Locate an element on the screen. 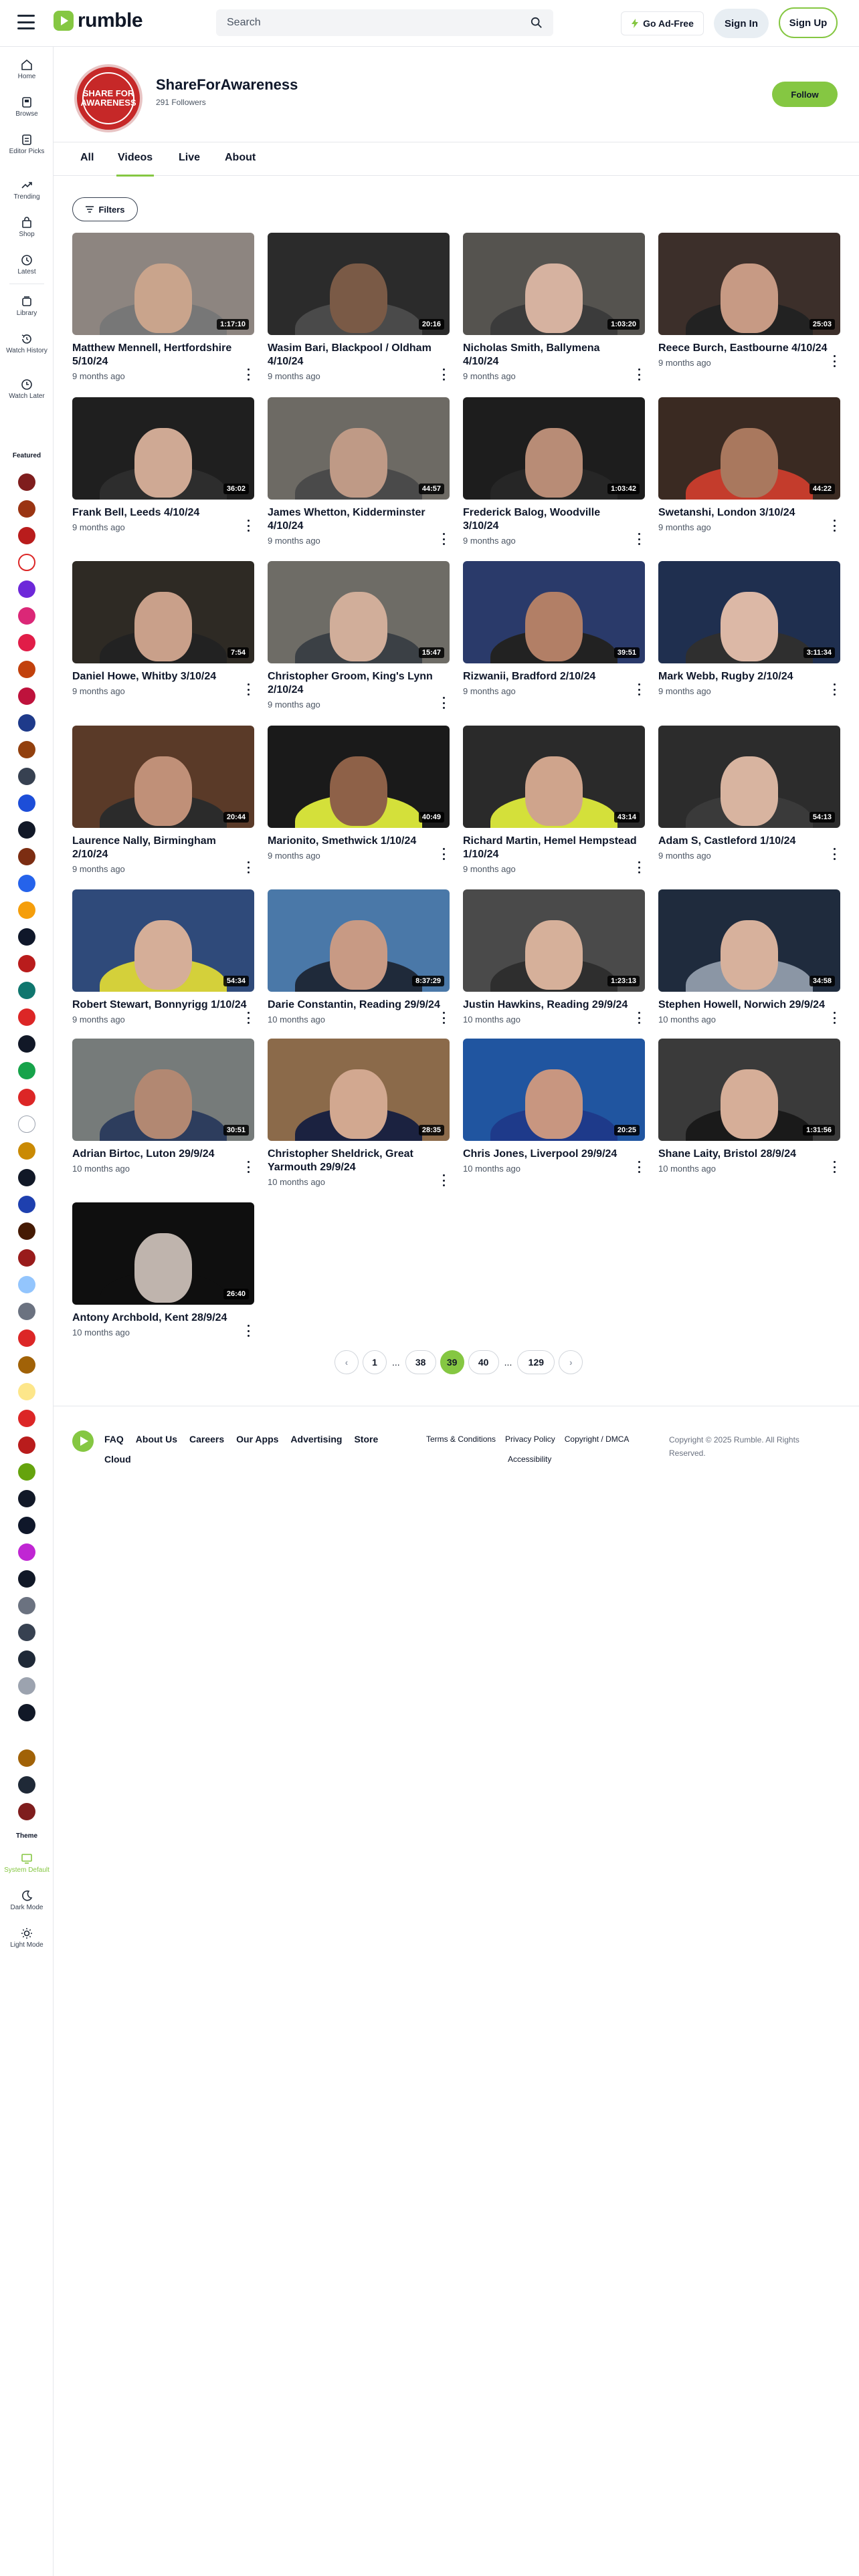 This screenshot has width=859, height=2576. page-button: 1 is located at coordinates (375, 1362).